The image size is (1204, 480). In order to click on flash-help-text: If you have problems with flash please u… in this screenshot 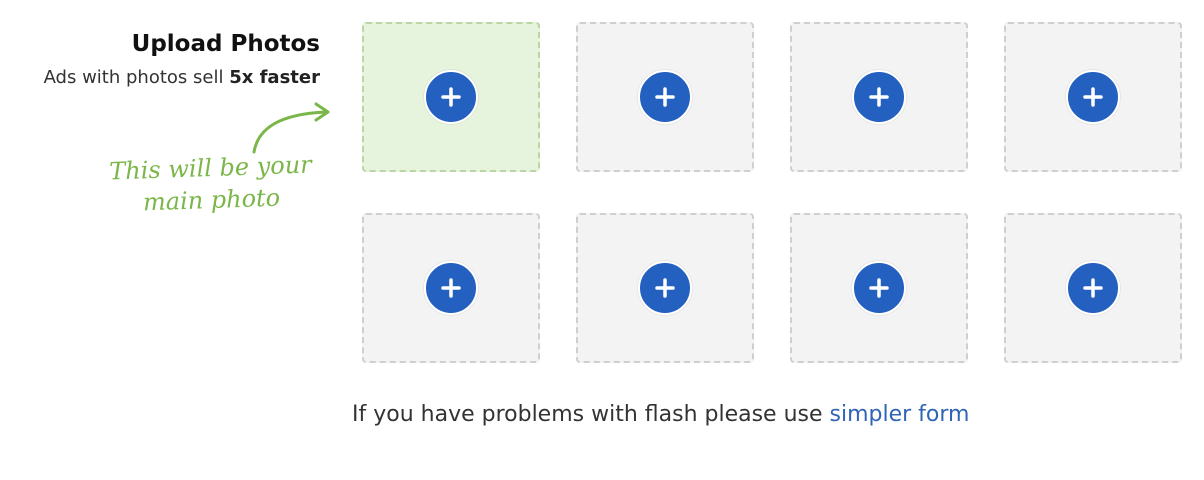, I will do `click(587, 414)`.